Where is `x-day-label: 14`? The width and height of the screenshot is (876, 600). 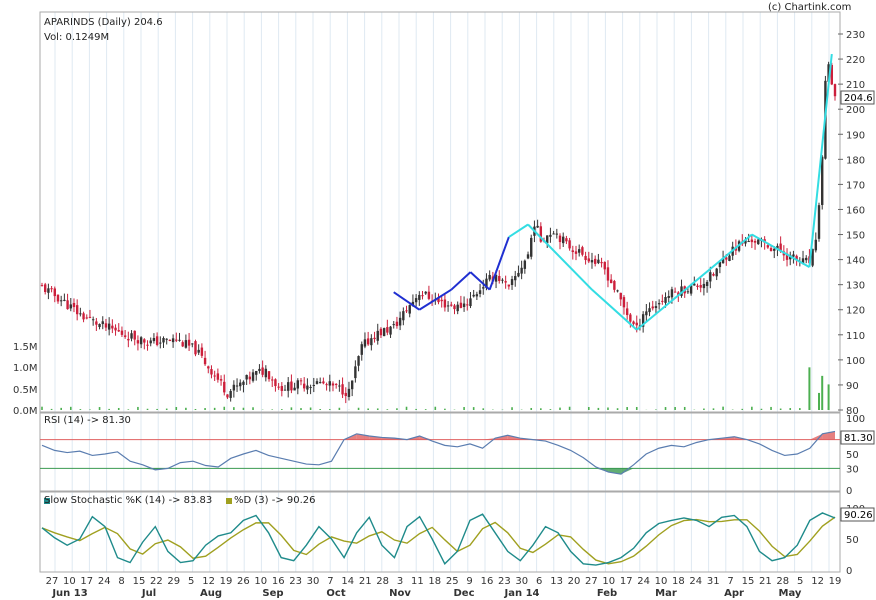
x-day-label: 14 is located at coordinates (347, 581).